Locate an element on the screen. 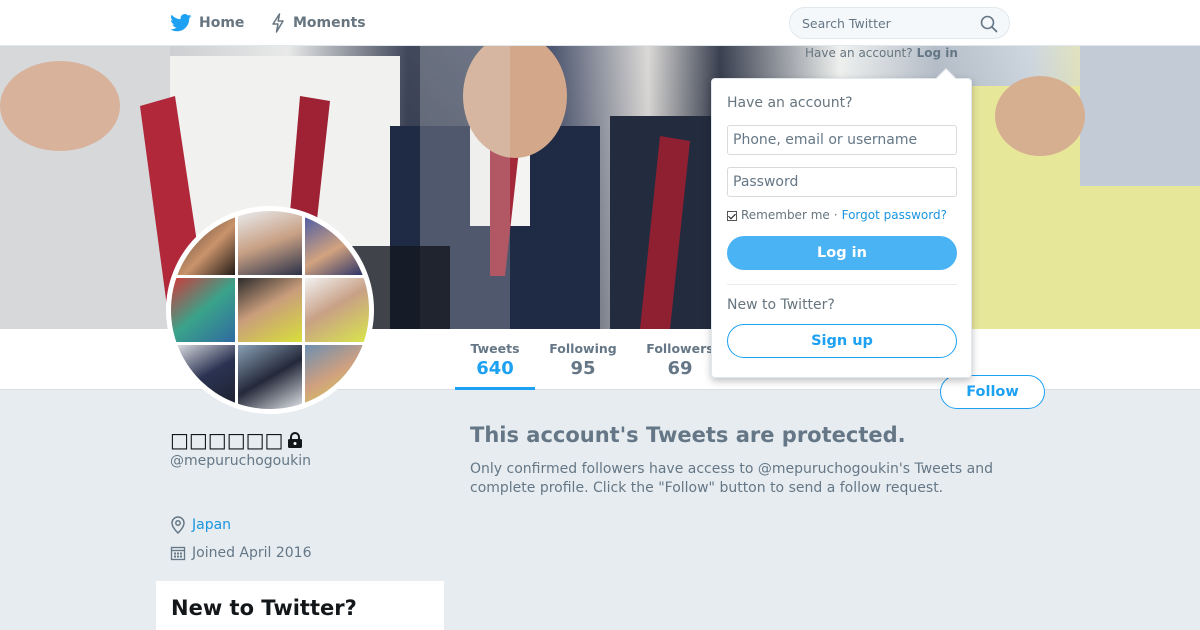 The height and width of the screenshot is (630, 1200). stat-value: 640 is located at coordinates (495, 368).